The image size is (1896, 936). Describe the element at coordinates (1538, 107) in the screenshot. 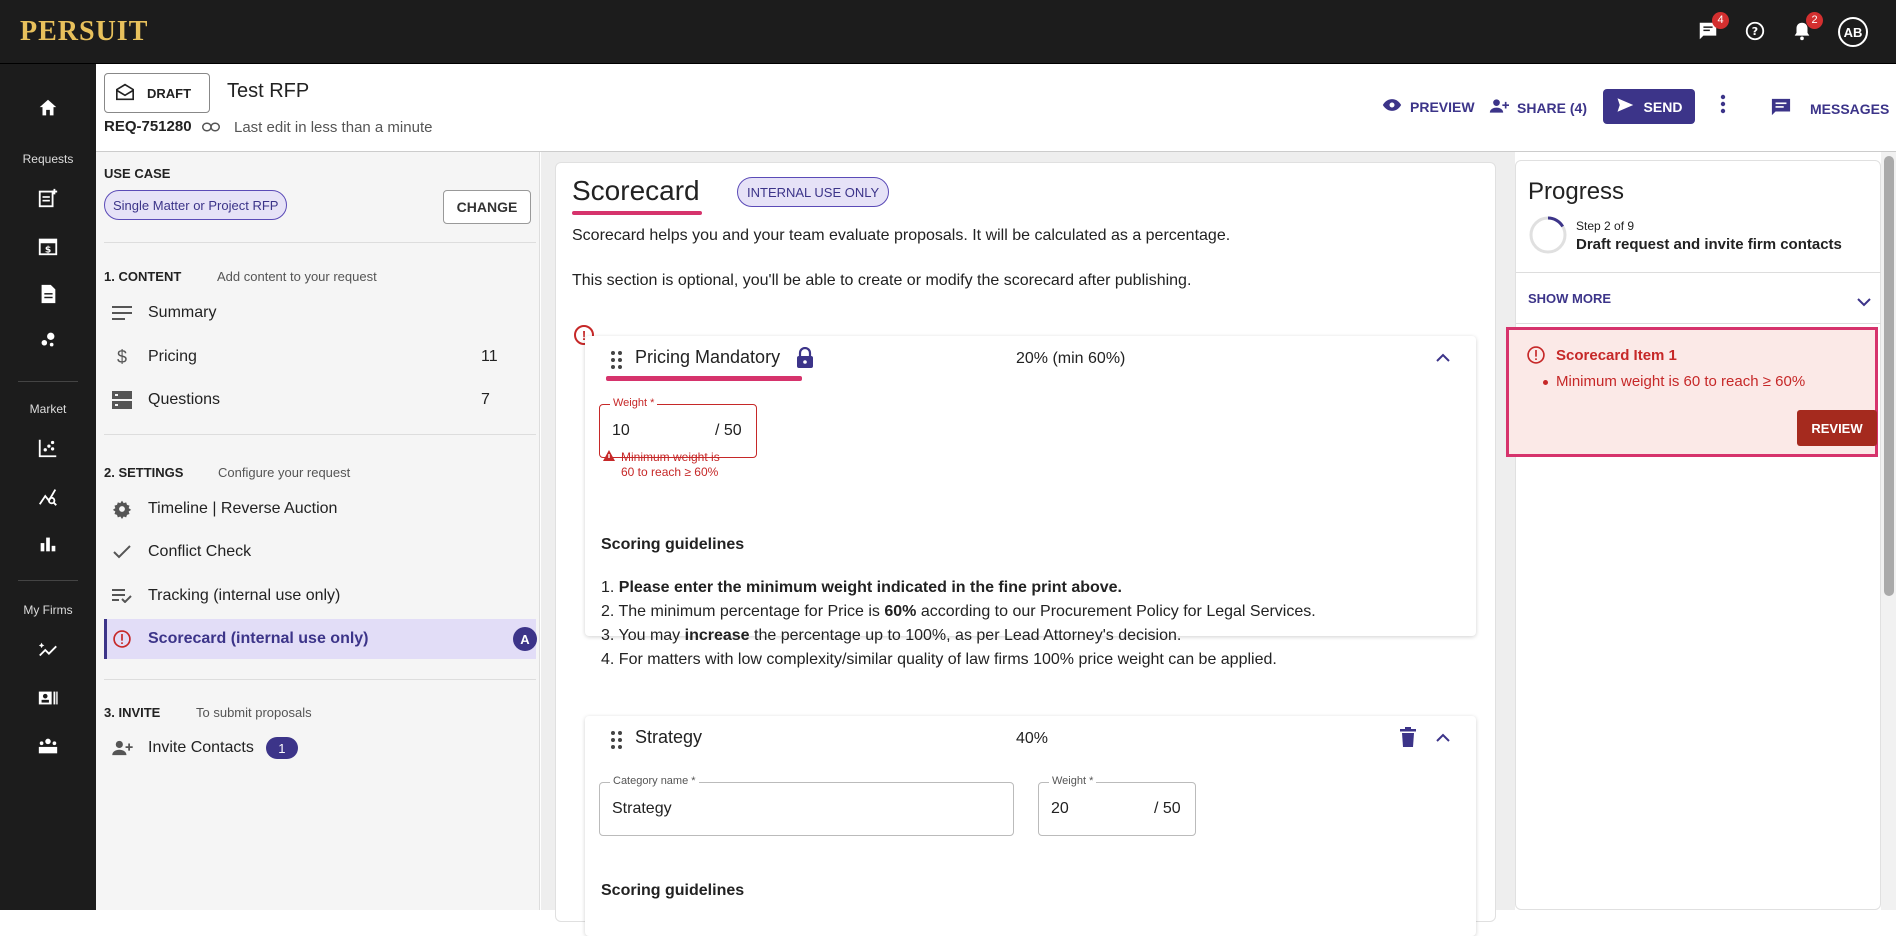

I see `share-button: SHARE (4)` at that location.